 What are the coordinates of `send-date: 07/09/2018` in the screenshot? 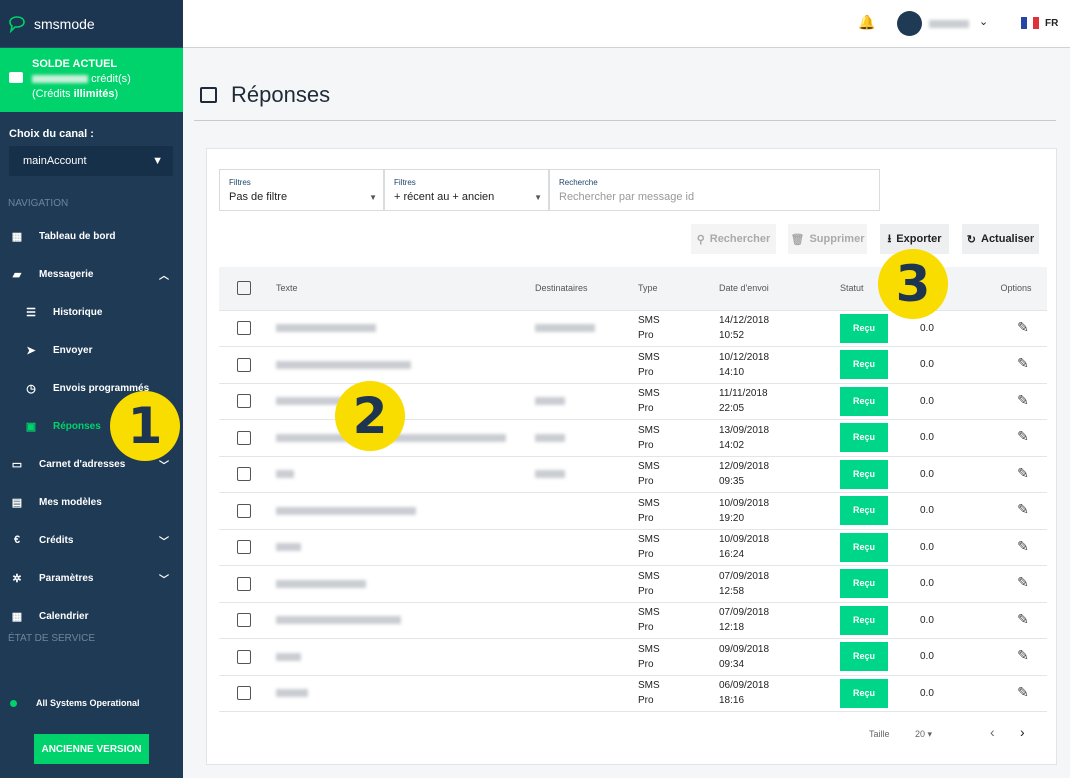 It's located at (744, 576).